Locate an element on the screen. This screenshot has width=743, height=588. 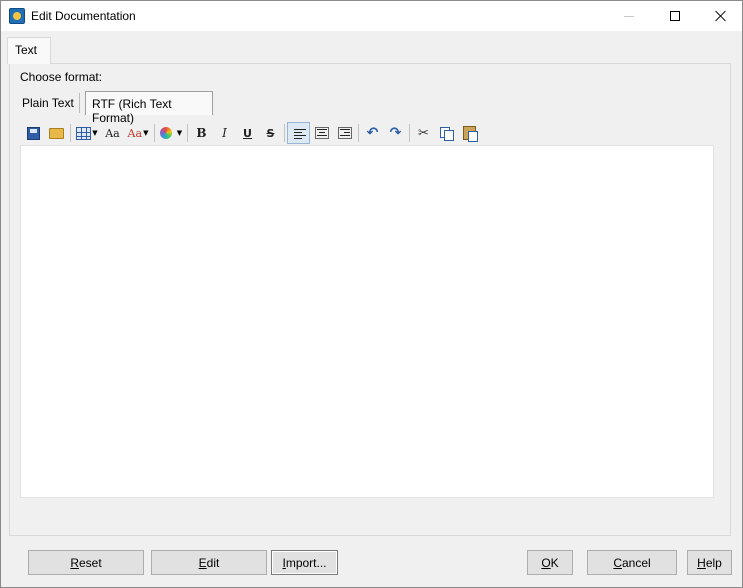
title-bar: Edit Documentation is located at coordinates (371, 16).